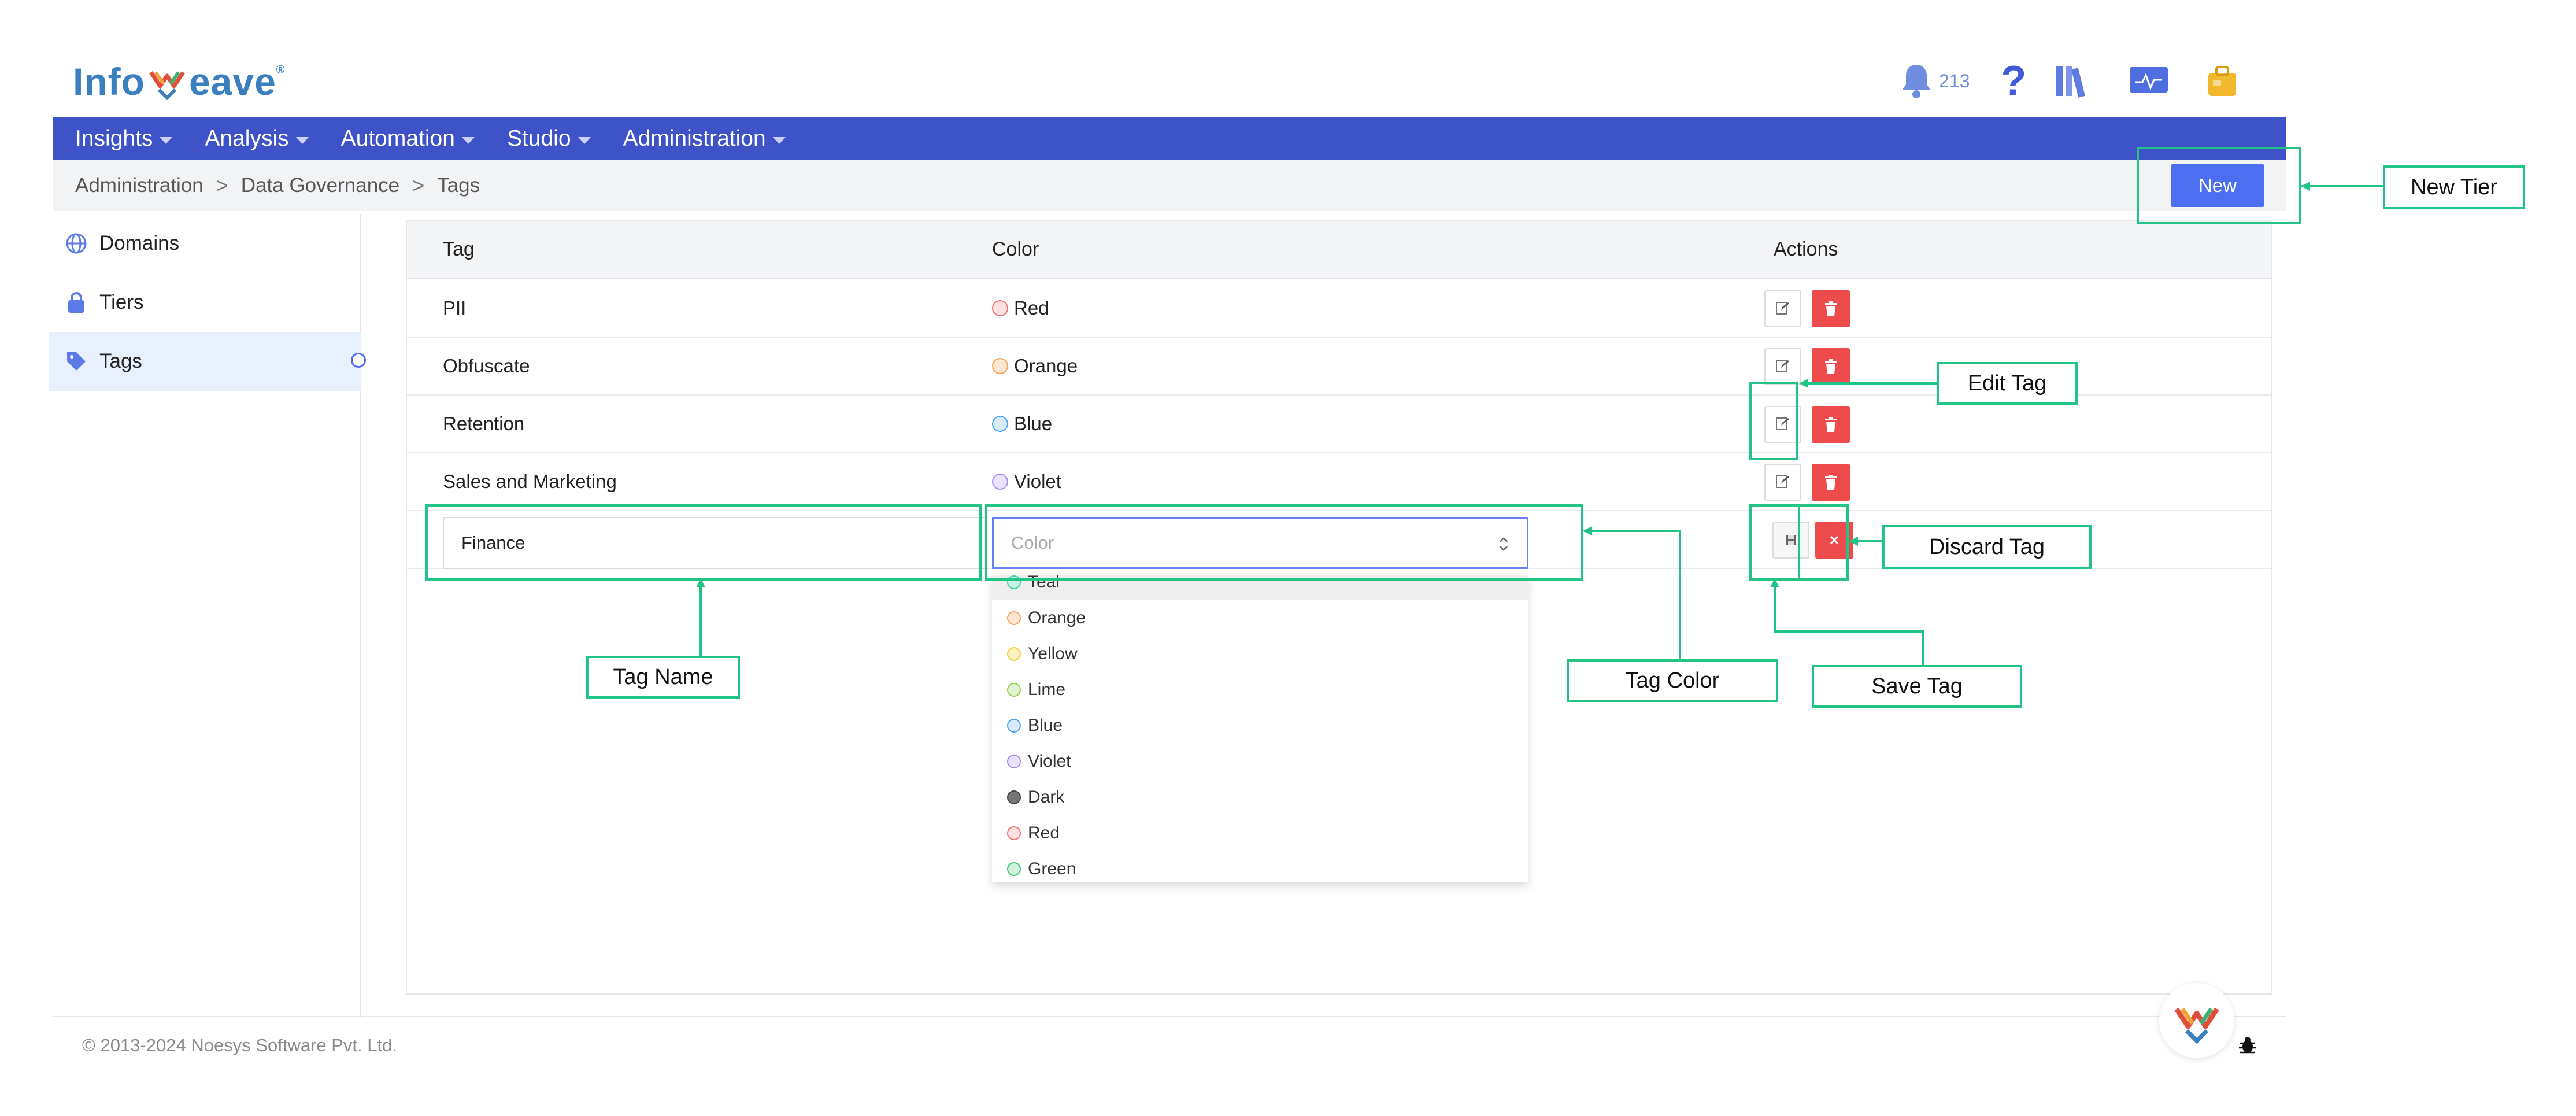  Describe the element at coordinates (205, 616) in the screenshot. I see `sidebar: Domains Tiers Tags` at that location.